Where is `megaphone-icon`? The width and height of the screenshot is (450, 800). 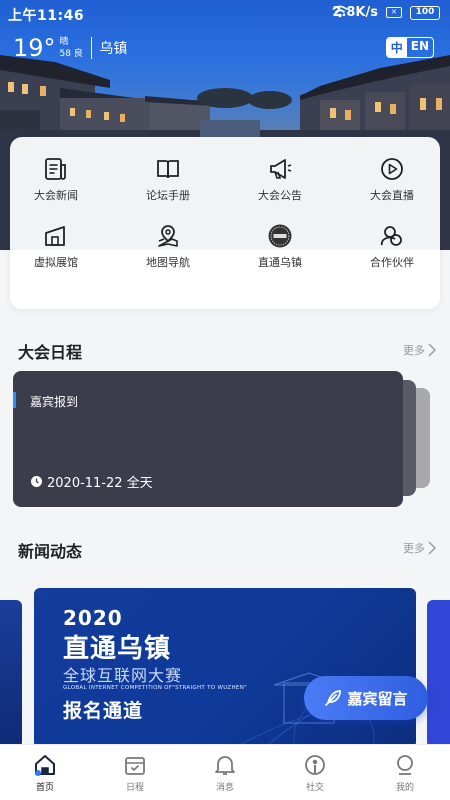 megaphone-icon is located at coordinates (281, 169).